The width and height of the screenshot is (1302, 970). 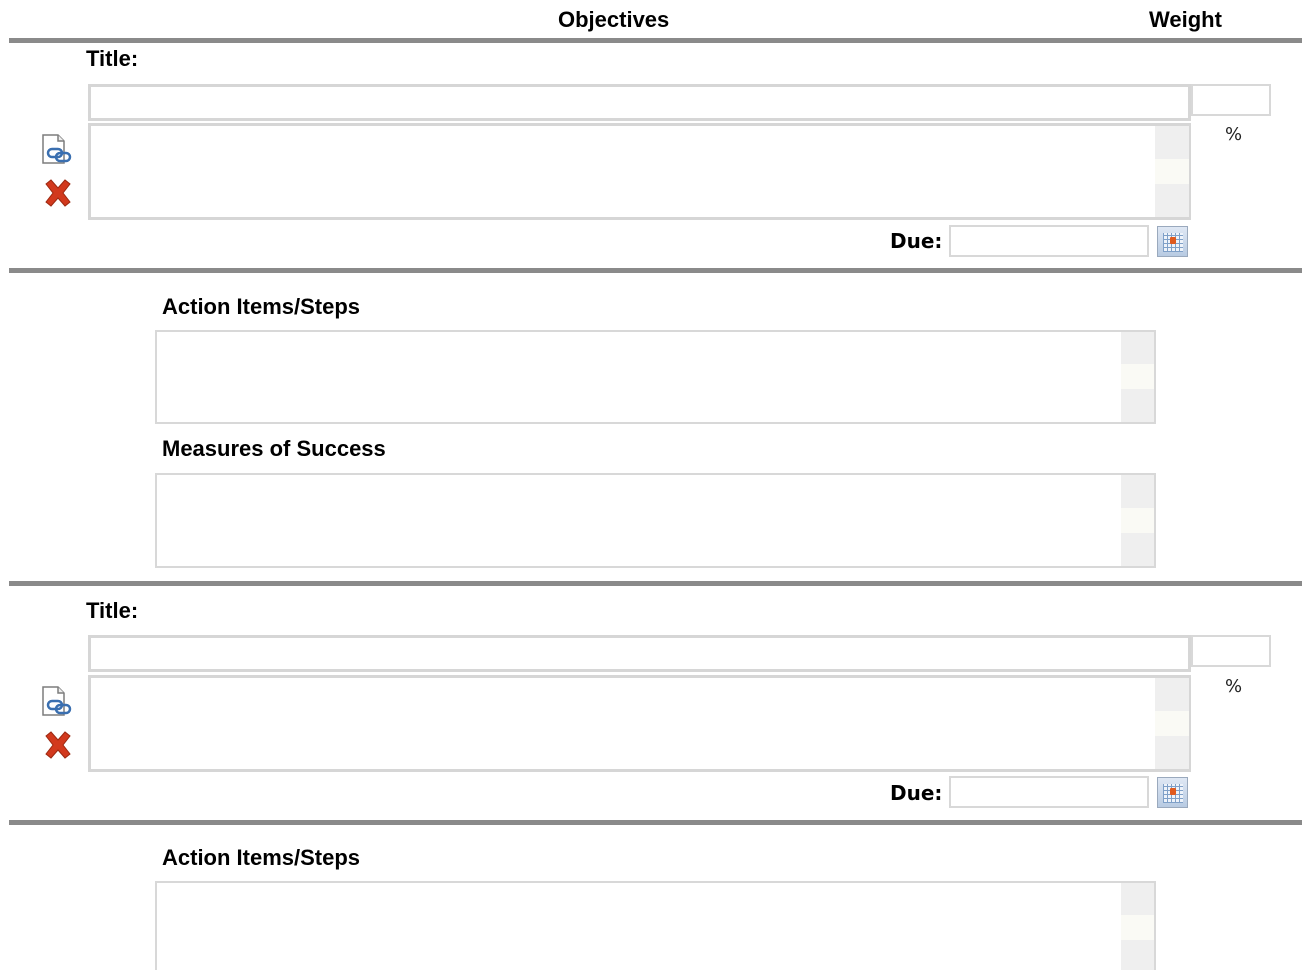 I want to click on objectives-header: Objectives, so click(x=614, y=19).